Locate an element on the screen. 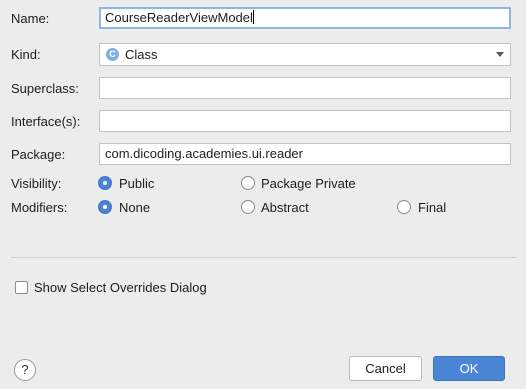 This screenshot has height=389, width=526. kind-select: C Class is located at coordinates (305, 54).